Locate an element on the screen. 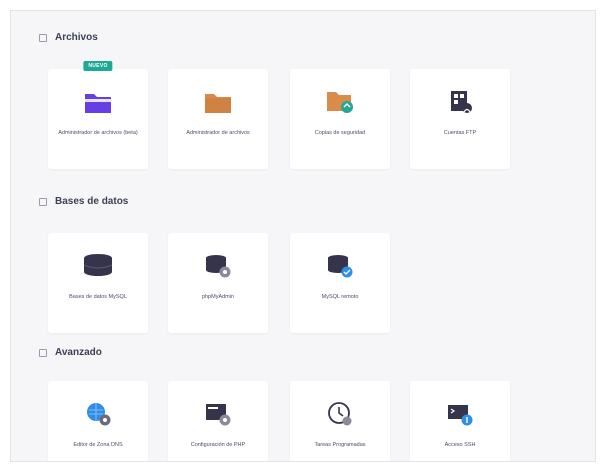 This screenshot has width=606, height=468. ssh-terminal-icon is located at coordinates (460, 414).